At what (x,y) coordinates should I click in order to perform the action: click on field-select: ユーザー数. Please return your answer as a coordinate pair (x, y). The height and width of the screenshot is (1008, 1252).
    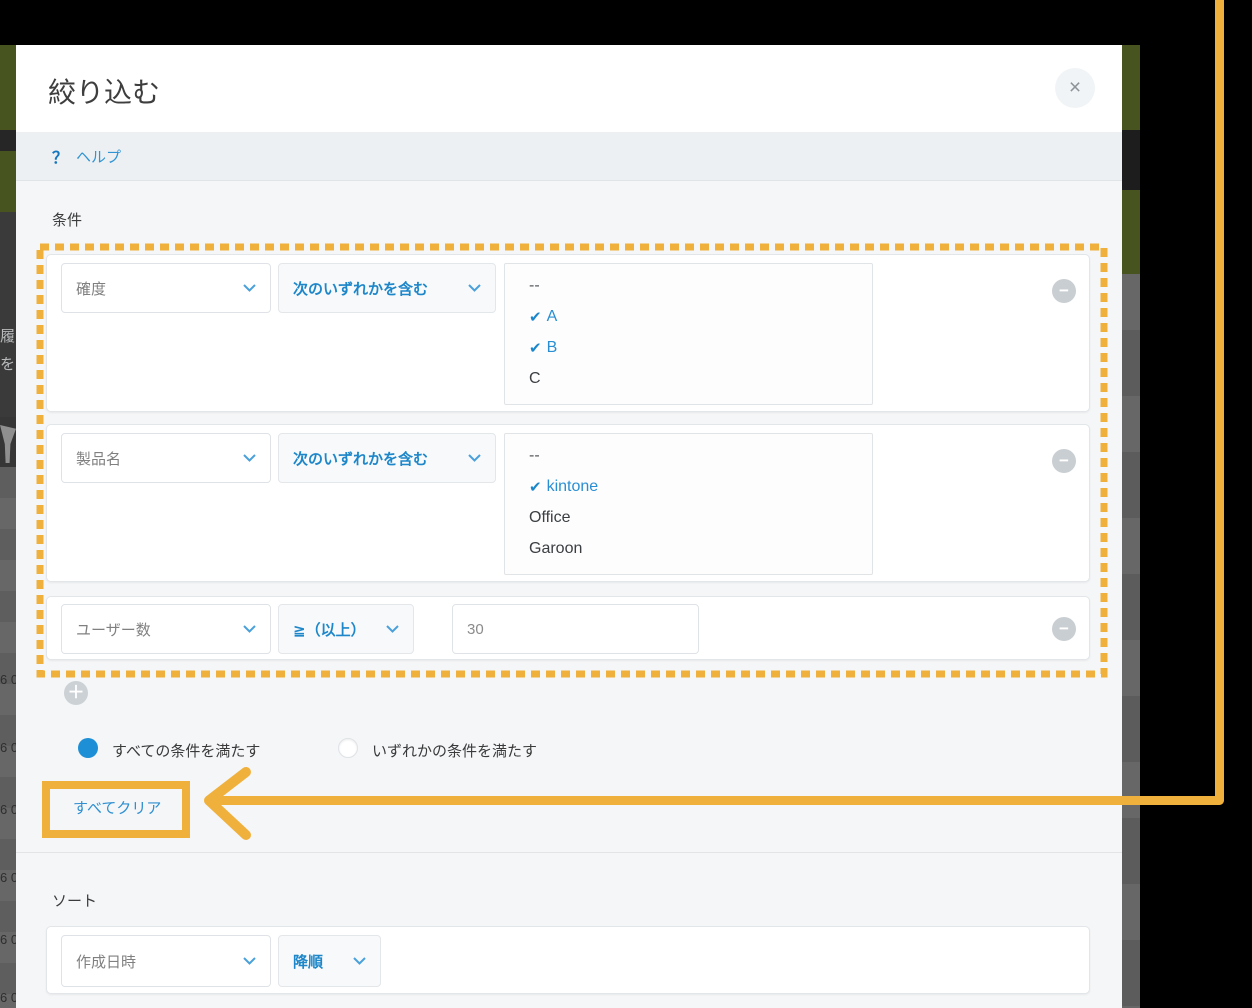
    Looking at the image, I should click on (166, 629).